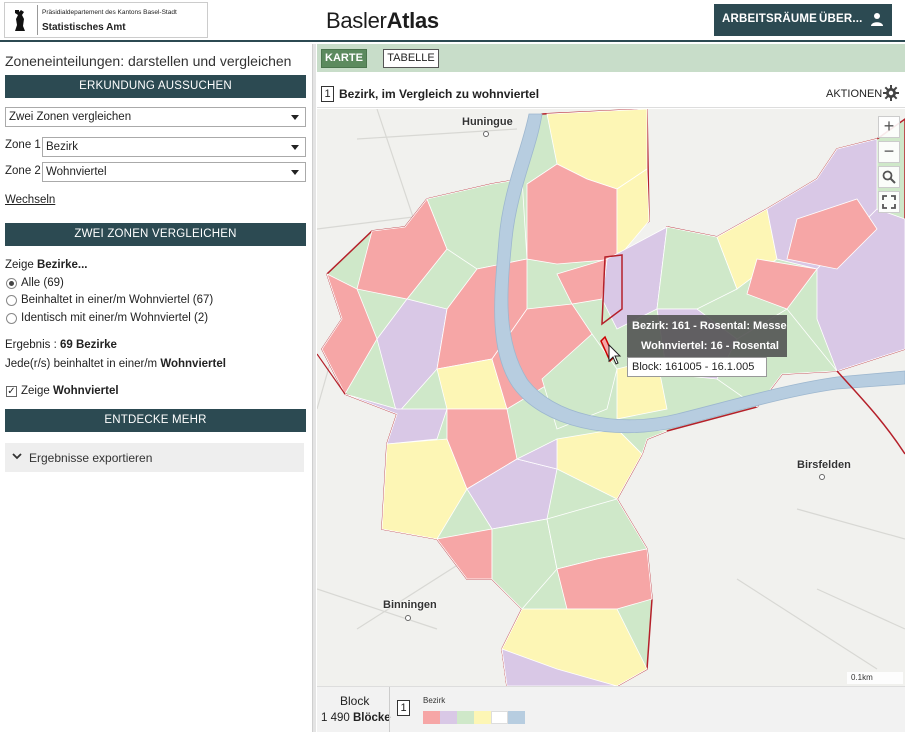 The width and height of the screenshot is (905, 732). I want to click on search-icon, so click(889, 177).